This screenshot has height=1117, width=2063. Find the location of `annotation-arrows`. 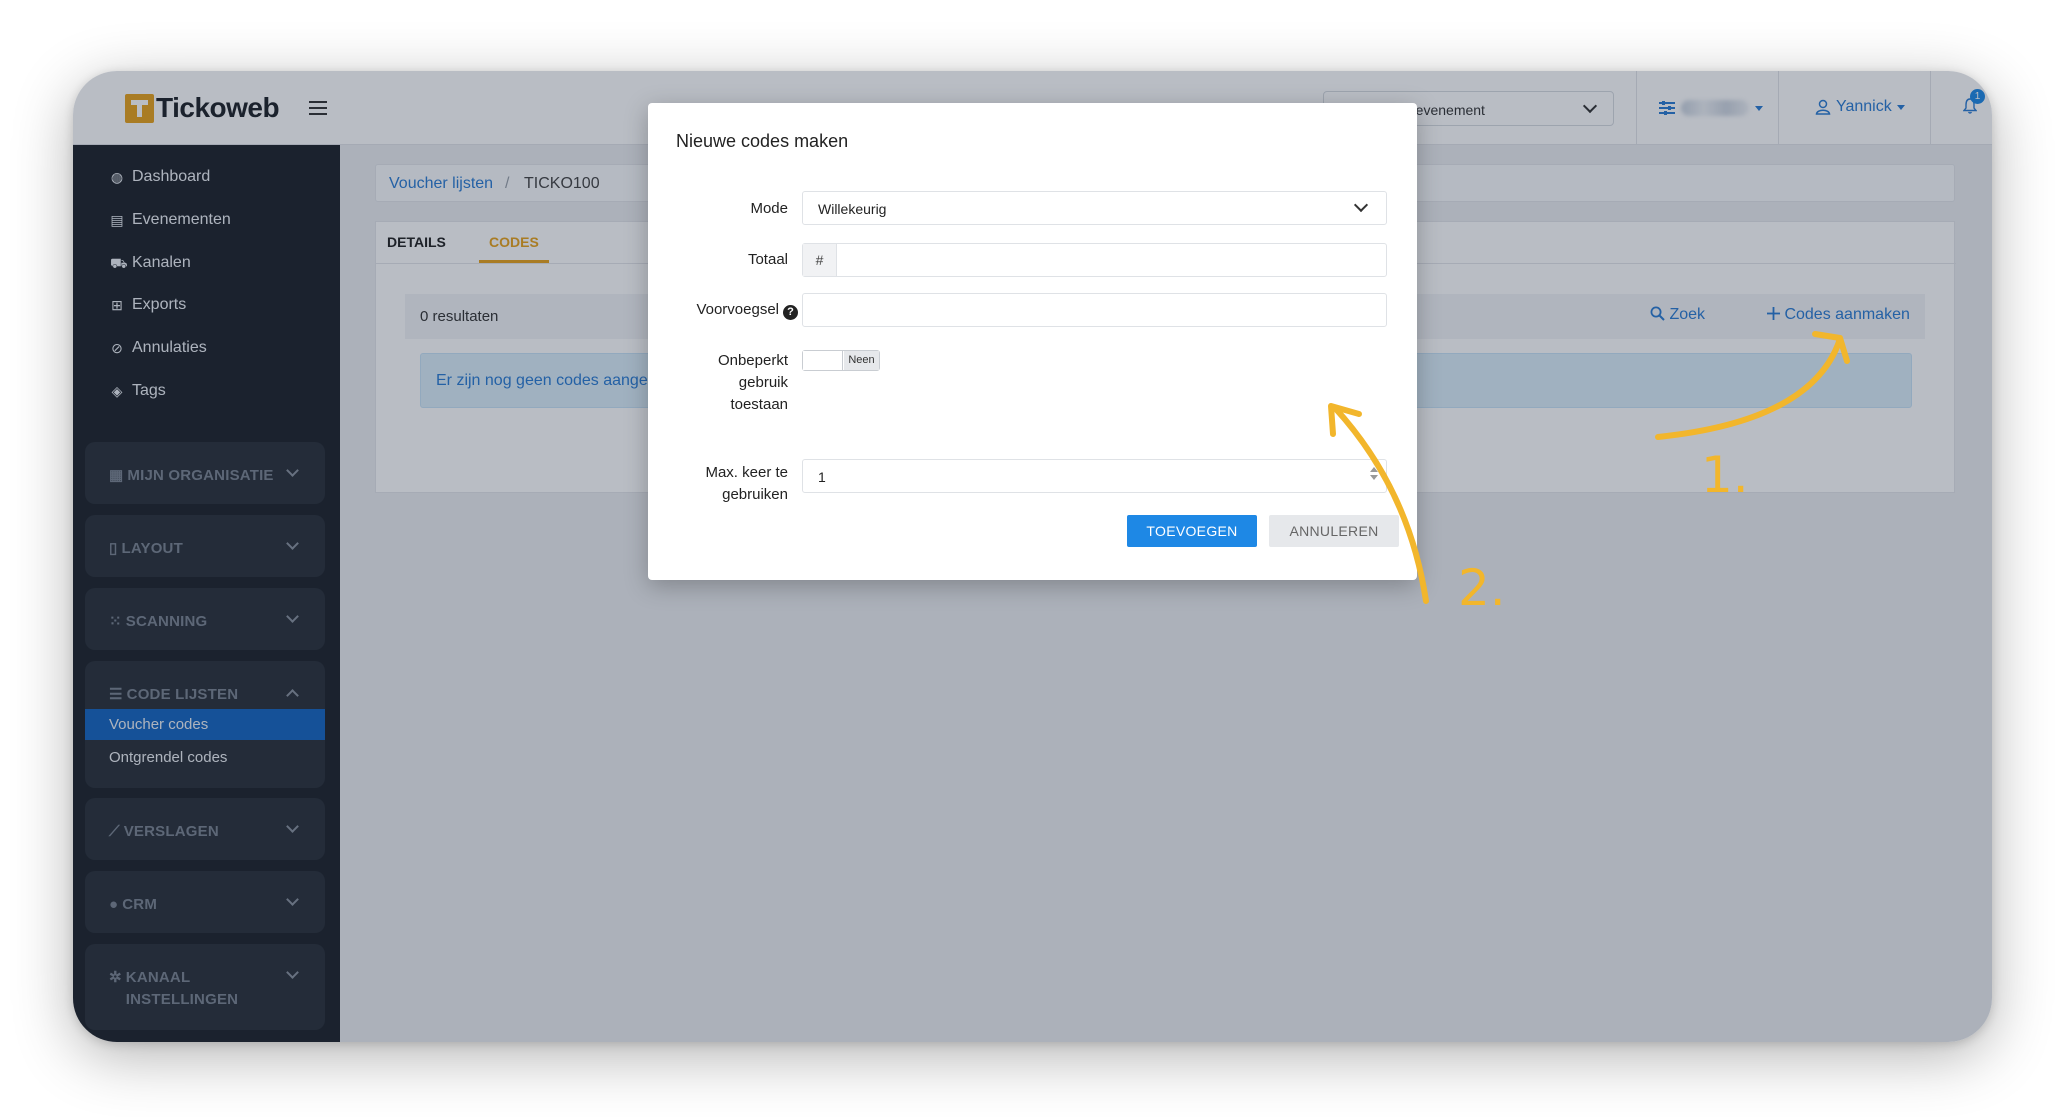

annotation-arrows is located at coordinates (1589, 467).